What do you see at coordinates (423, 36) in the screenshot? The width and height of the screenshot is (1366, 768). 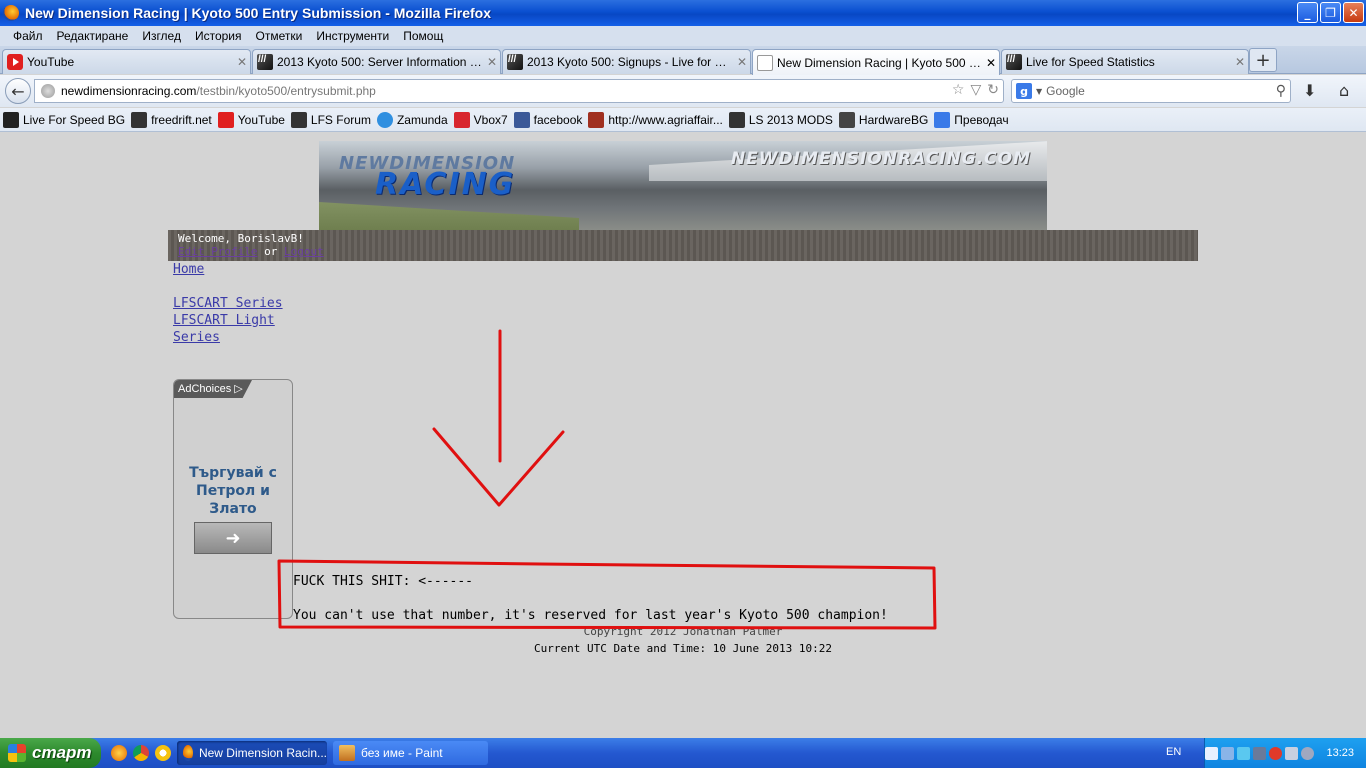 I see `menu-help: Помощ` at bounding box center [423, 36].